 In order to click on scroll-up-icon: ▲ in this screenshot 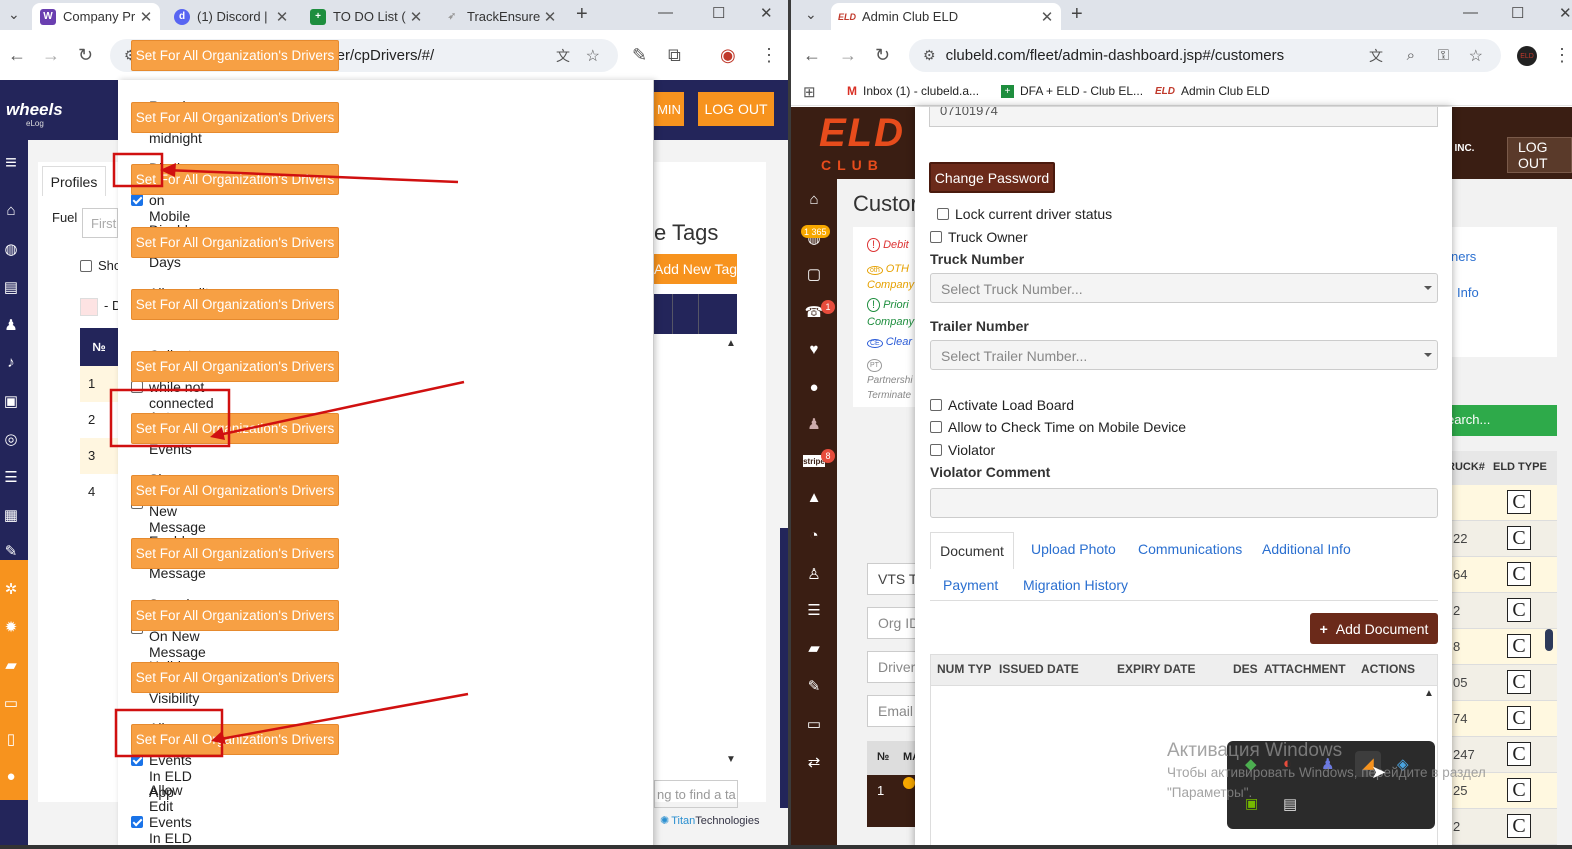, I will do `click(1429, 693)`.